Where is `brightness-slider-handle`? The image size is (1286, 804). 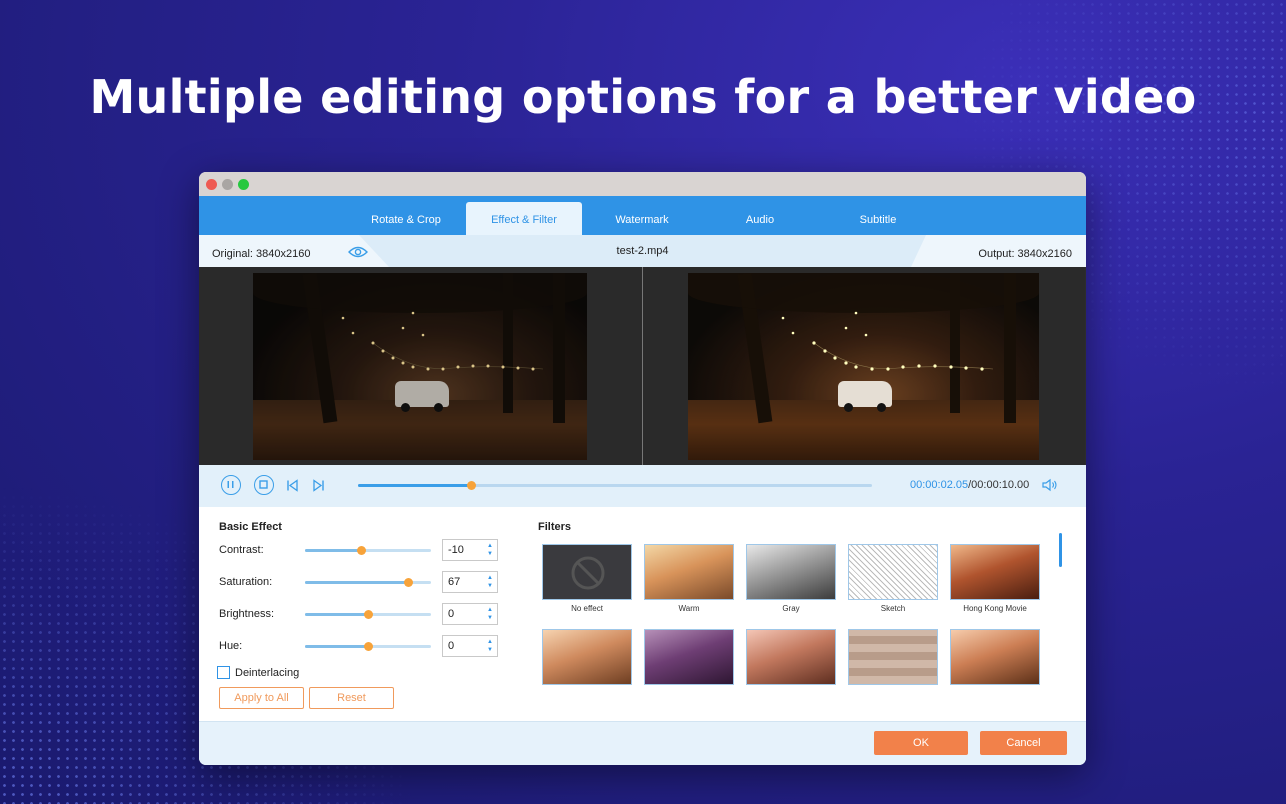
brightness-slider-handle is located at coordinates (368, 614).